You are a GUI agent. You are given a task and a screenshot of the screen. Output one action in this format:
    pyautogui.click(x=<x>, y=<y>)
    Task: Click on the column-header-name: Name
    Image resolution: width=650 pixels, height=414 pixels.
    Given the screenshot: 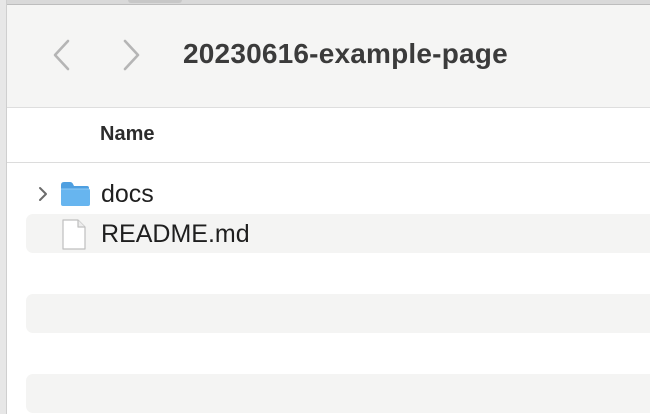 What is the action you would take?
    pyautogui.click(x=127, y=134)
    